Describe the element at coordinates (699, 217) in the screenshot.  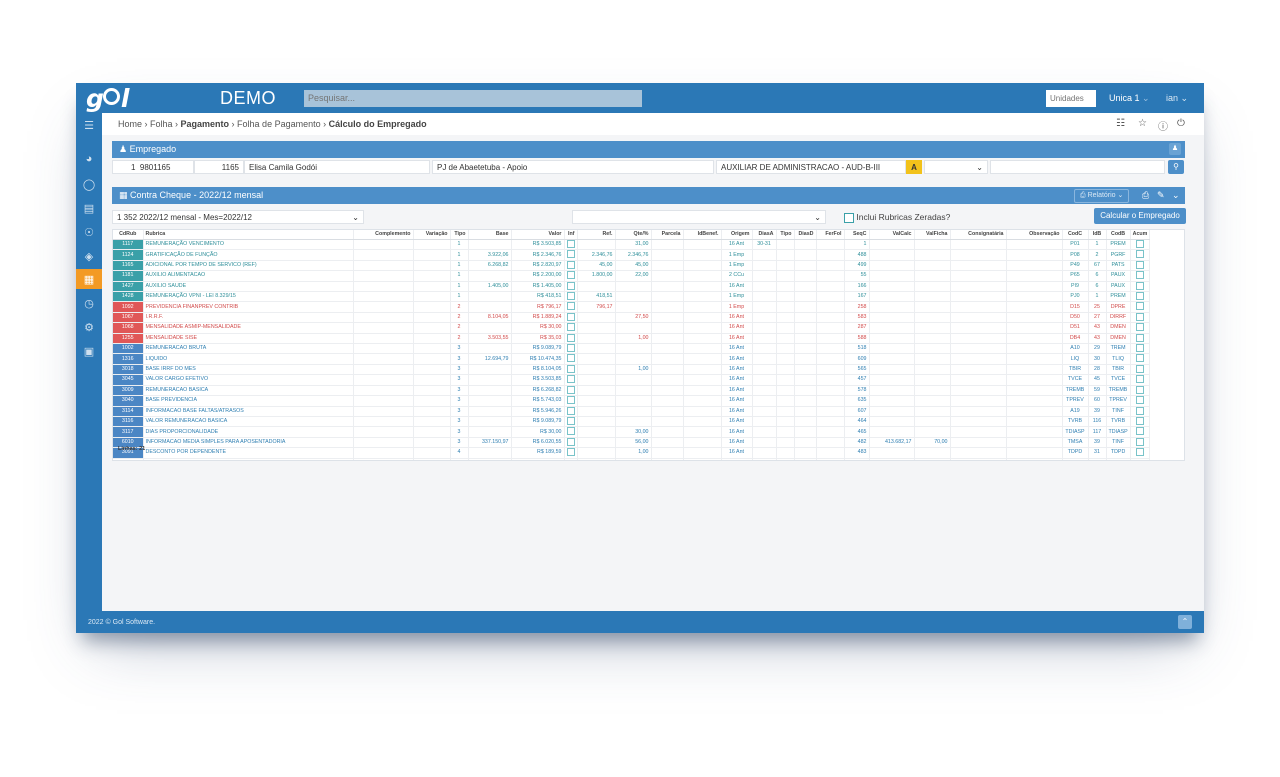
I see `filtro-select: ⌄` at that location.